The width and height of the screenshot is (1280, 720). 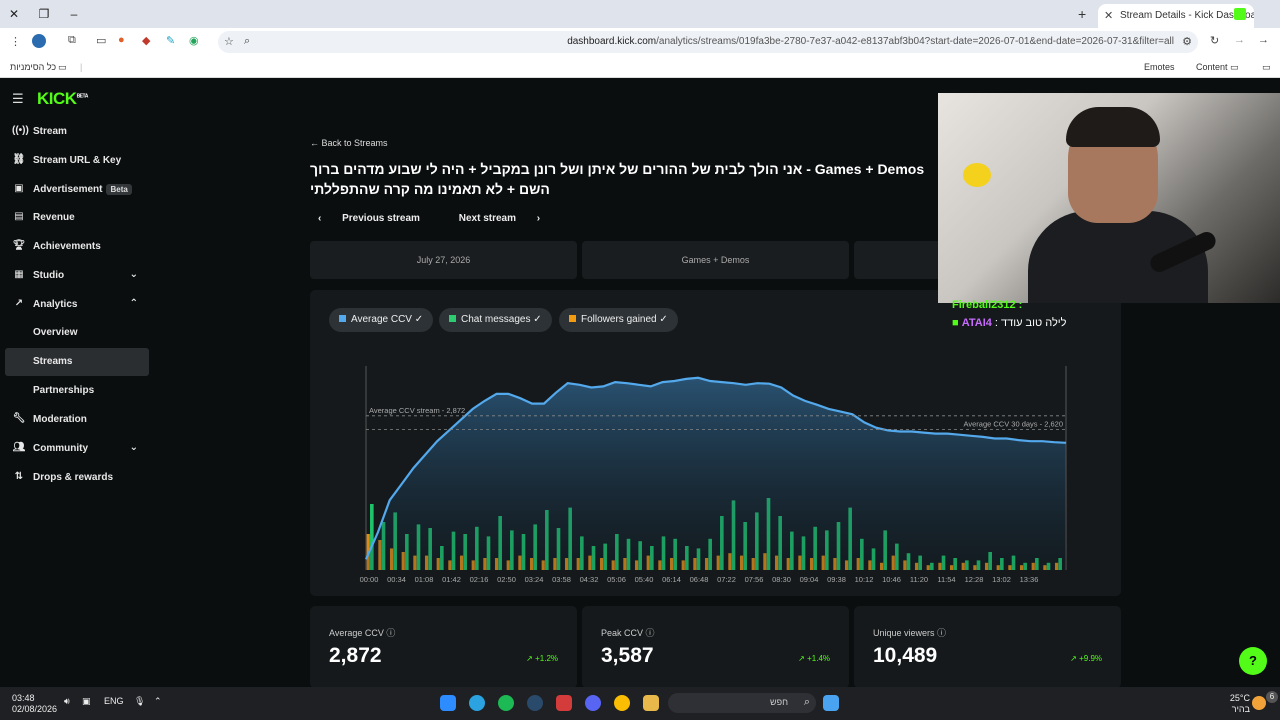 I want to click on forward-icon: →, so click(x=1239, y=40).